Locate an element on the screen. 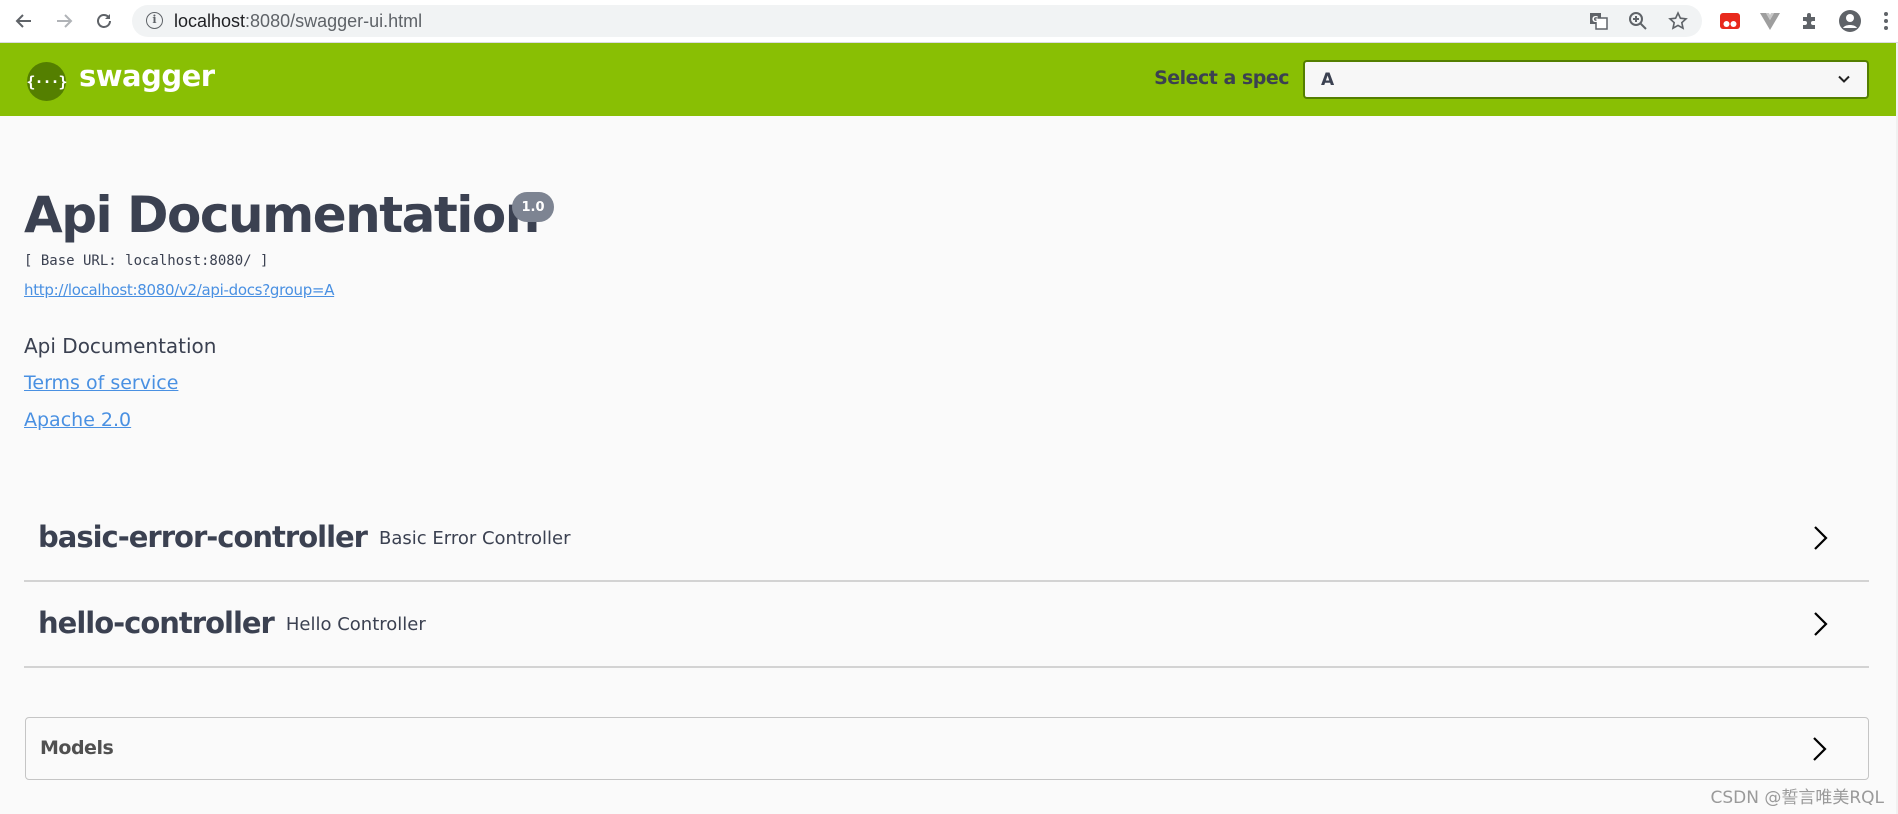 Image resolution: width=1898 pixels, height=814 pixels. url-path: :8080/swagger-ui.html is located at coordinates (334, 21).